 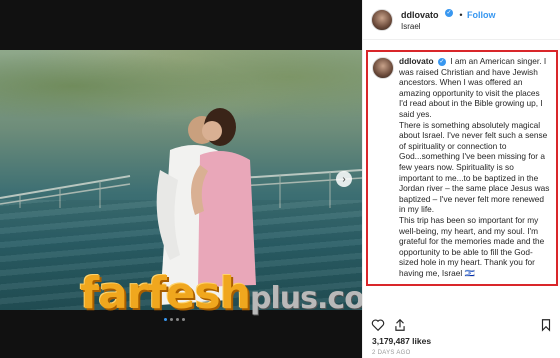 I want to click on post-header: ddlovato ✓ • Follow Israel, so click(x=461, y=20).